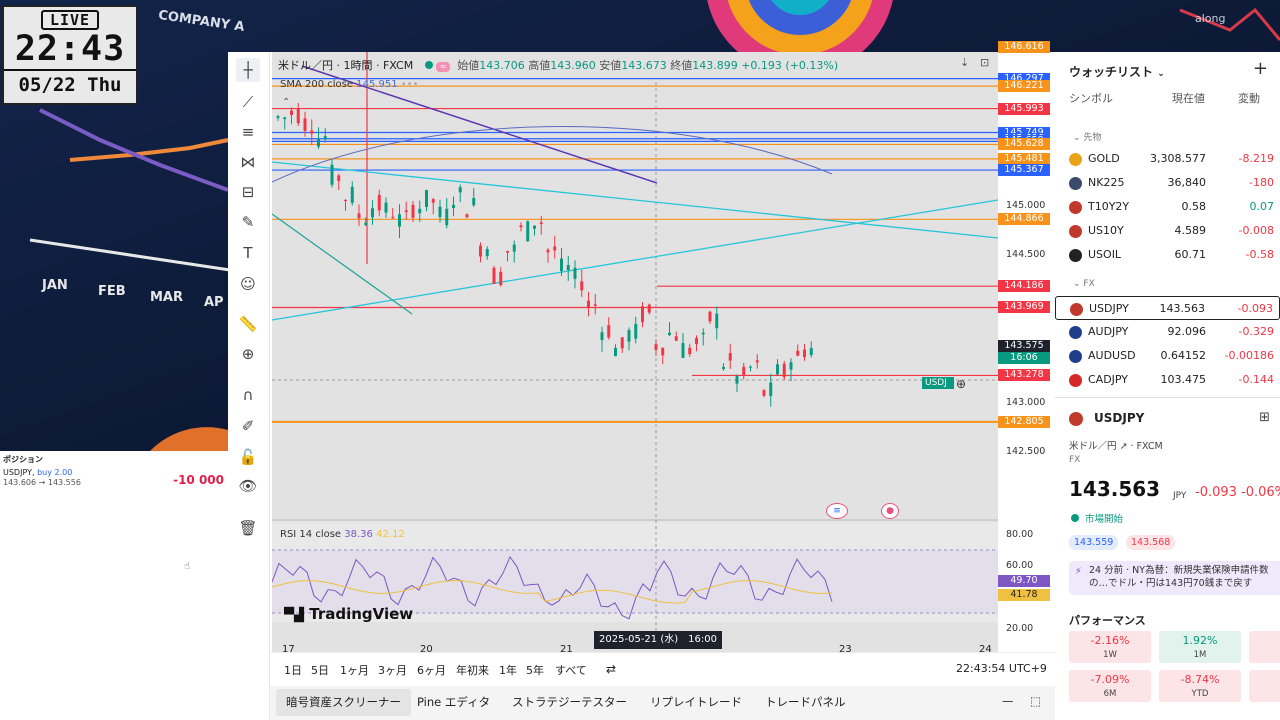  Describe the element at coordinates (410, 84) in the screenshot. I see `more-icon: •••` at that location.